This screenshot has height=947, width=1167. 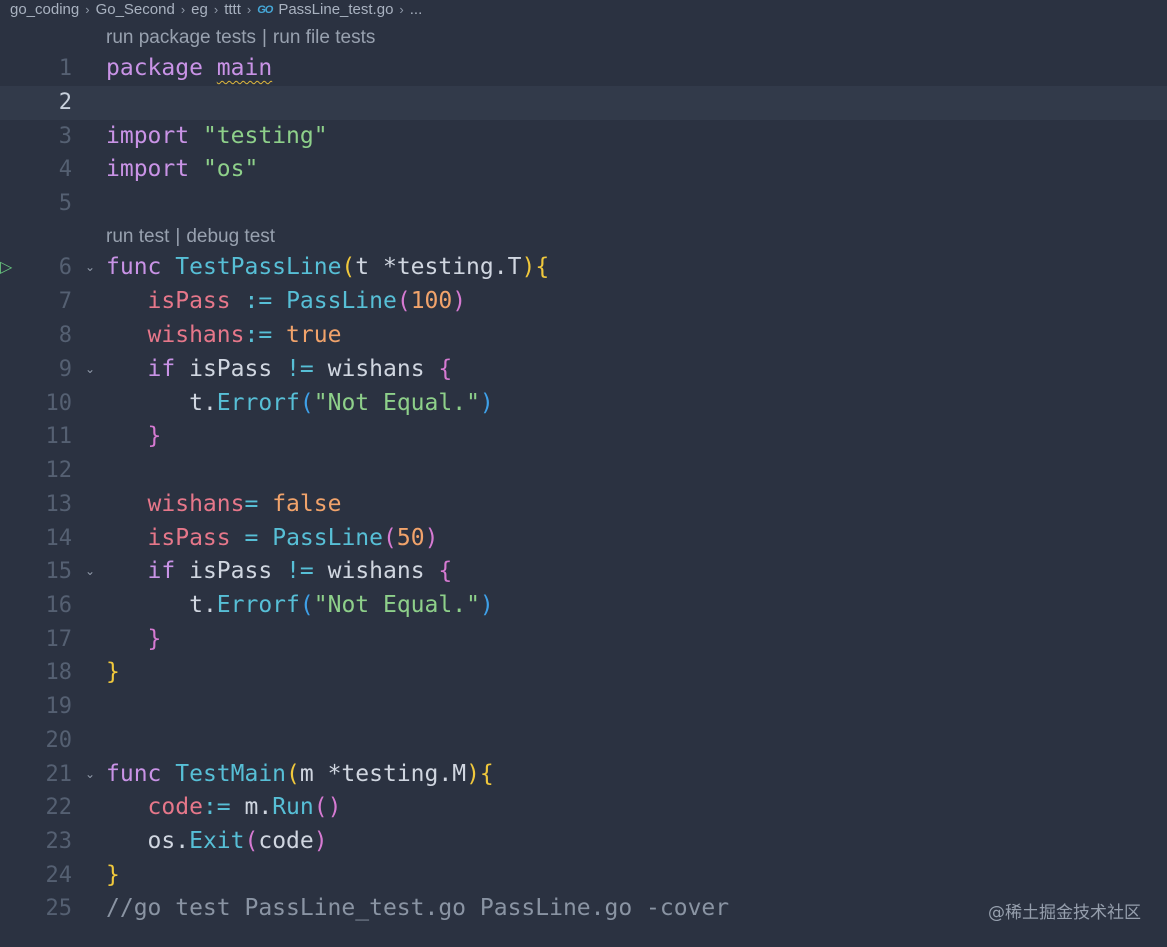 I want to click on code-line-12: 12, so click(x=583, y=471).